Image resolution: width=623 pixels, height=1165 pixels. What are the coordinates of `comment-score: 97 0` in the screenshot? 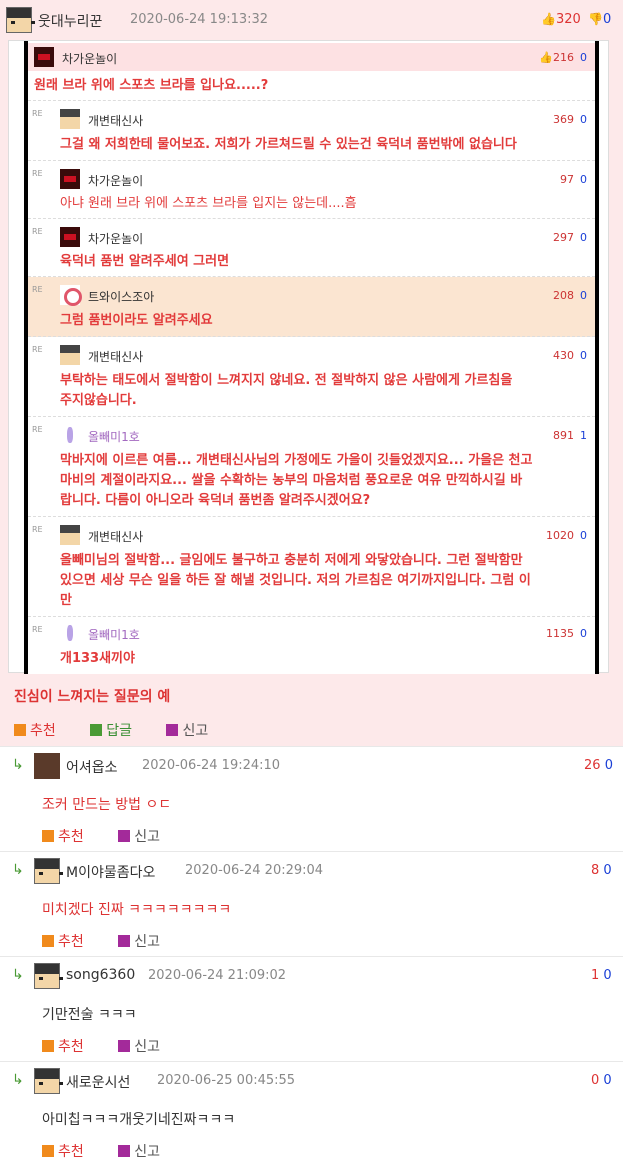 It's located at (573, 179).